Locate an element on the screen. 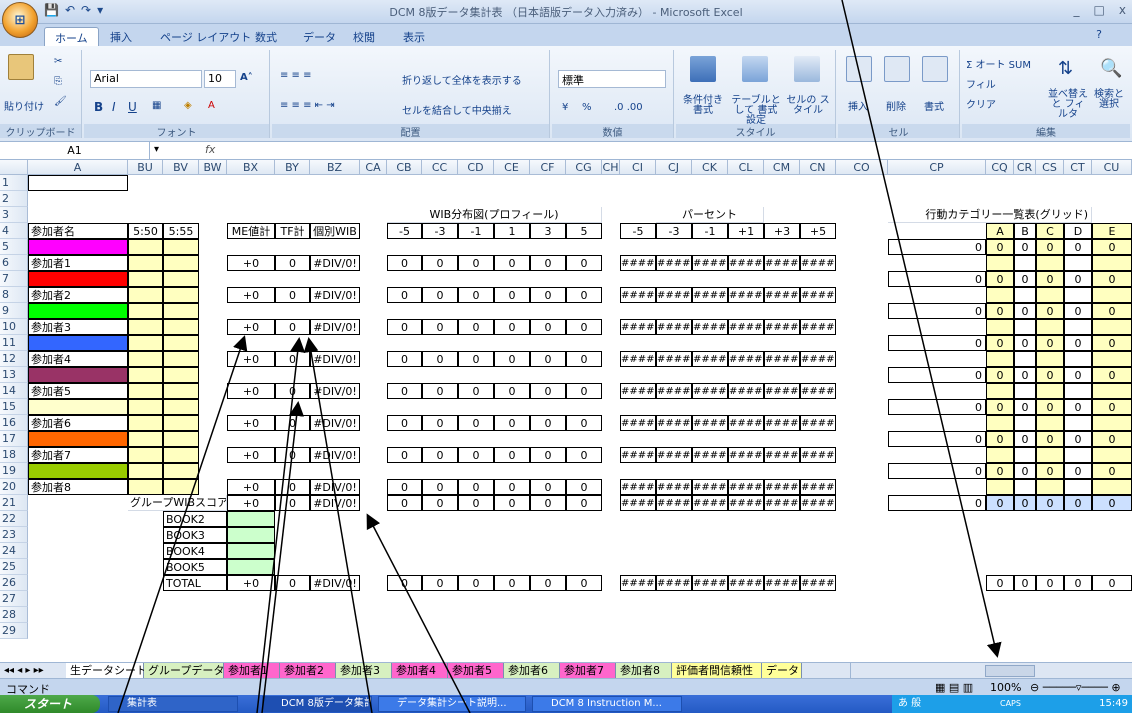 This screenshot has width=1132, height=713. group-category-total: 0 is located at coordinates (937, 503).